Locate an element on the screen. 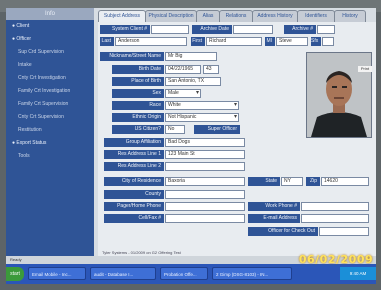  email-address-field is located at coordinates (335, 218).